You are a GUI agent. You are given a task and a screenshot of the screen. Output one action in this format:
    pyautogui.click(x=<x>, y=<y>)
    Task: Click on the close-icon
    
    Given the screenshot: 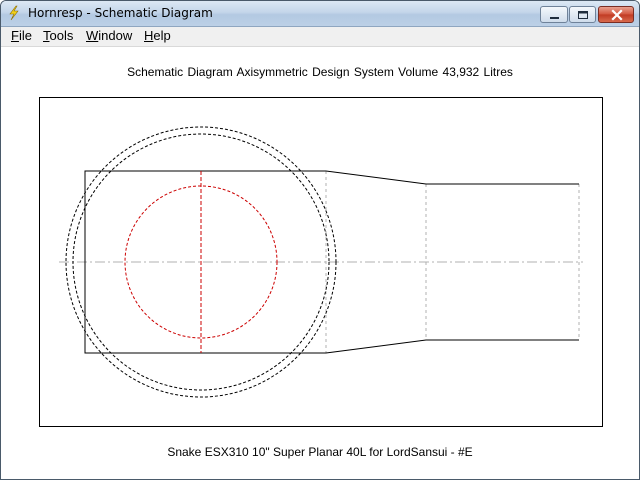 What is the action you would take?
    pyautogui.click(x=617, y=15)
    